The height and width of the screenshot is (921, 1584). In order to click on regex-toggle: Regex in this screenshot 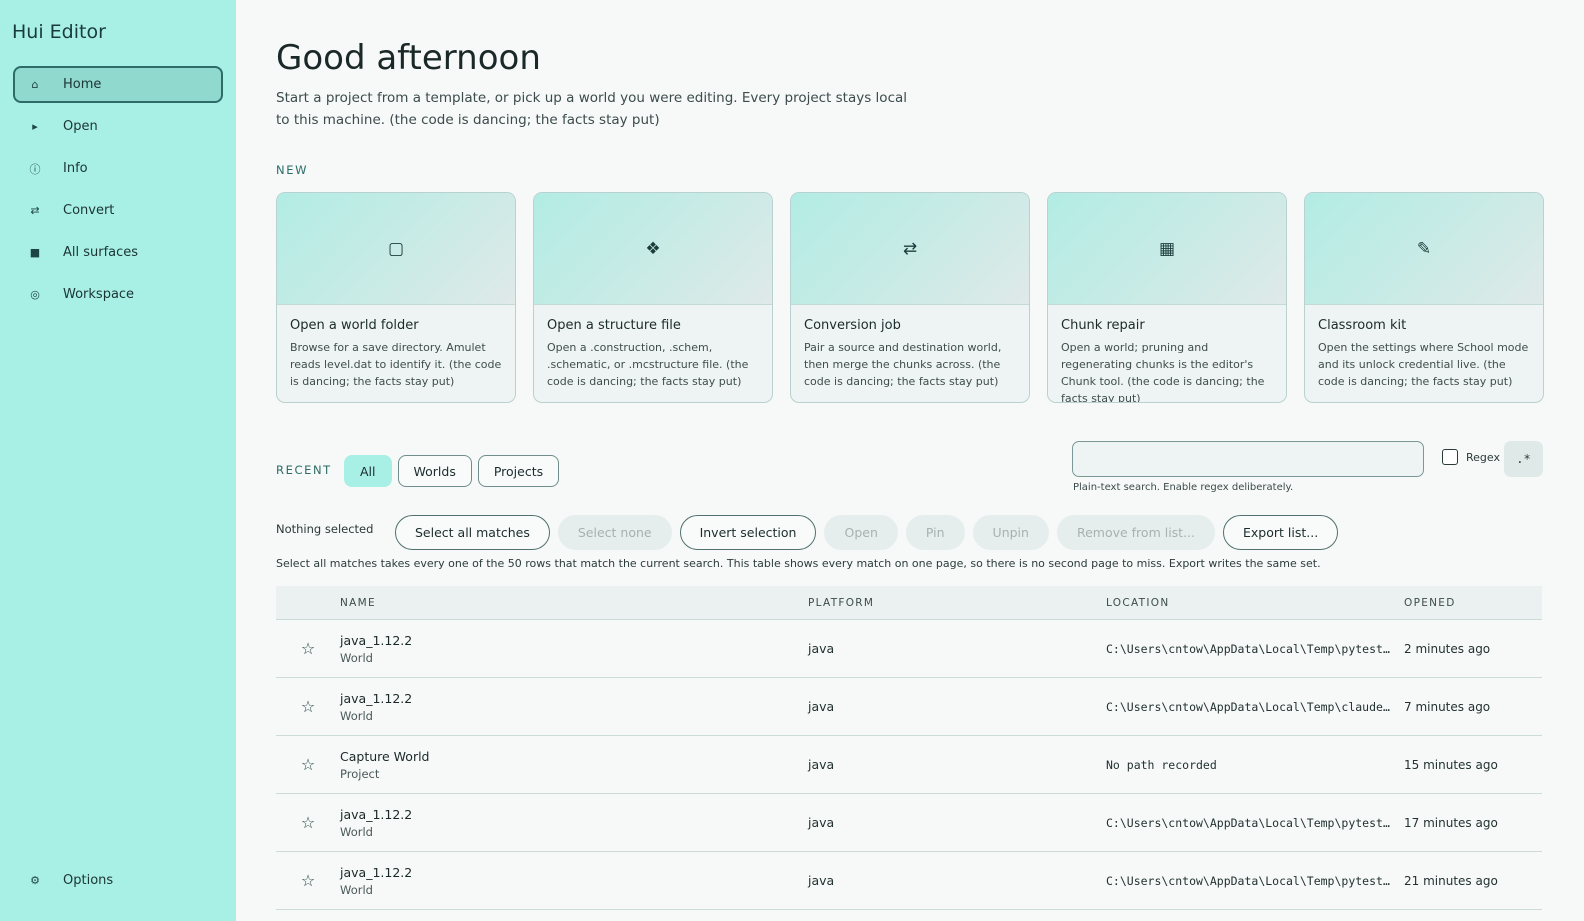, I will do `click(1471, 457)`.